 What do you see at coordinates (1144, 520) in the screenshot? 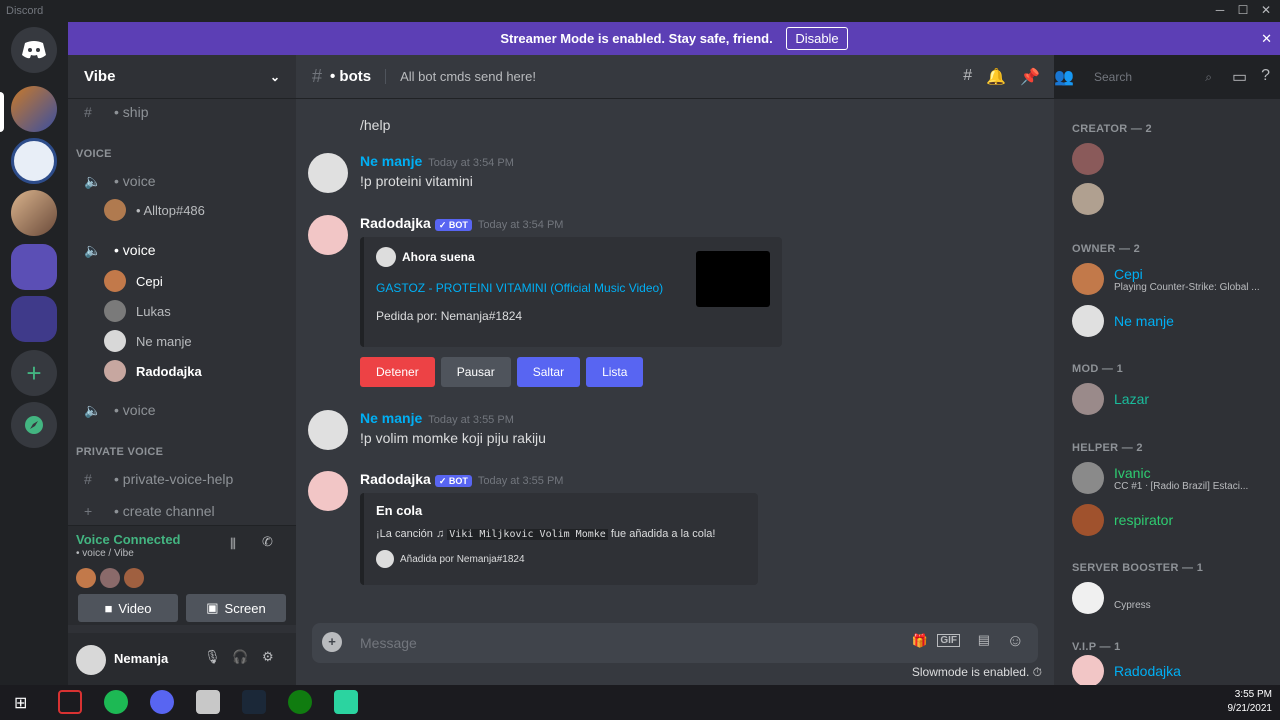
I see `member-name: respirator` at bounding box center [1144, 520].